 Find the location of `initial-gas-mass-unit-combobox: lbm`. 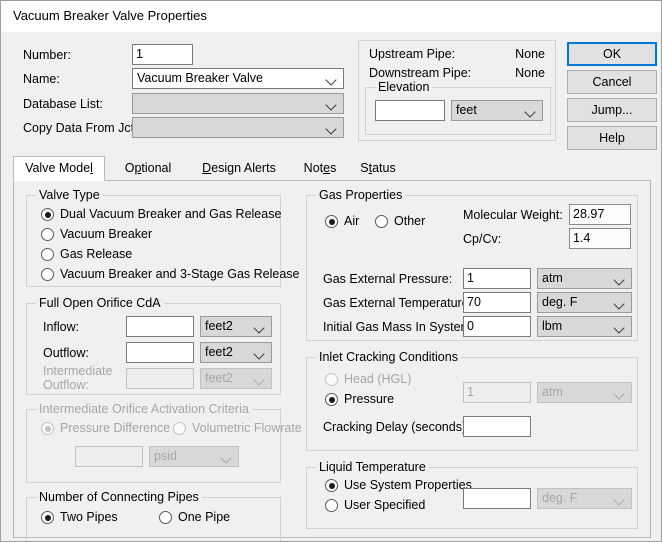

initial-gas-mass-unit-combobox: lbm is located at coordinates (584, 326).